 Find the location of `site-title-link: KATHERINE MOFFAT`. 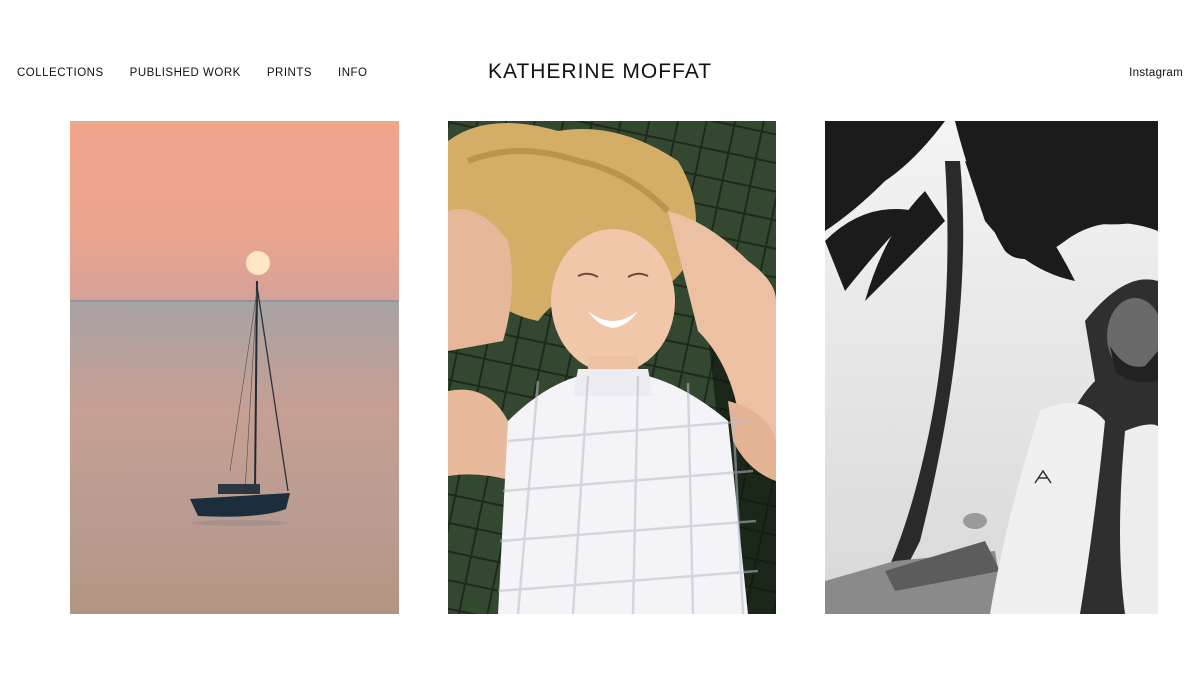

site-title-link: KATHERINE MOFFAT is located at coordinates (600, 71).